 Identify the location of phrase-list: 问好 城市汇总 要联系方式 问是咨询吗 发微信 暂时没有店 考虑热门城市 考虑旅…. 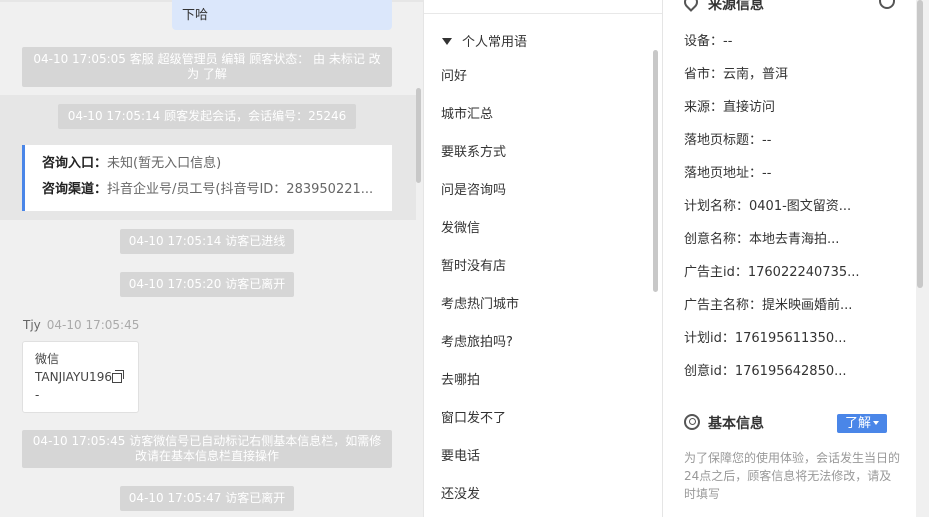
(480, 286).